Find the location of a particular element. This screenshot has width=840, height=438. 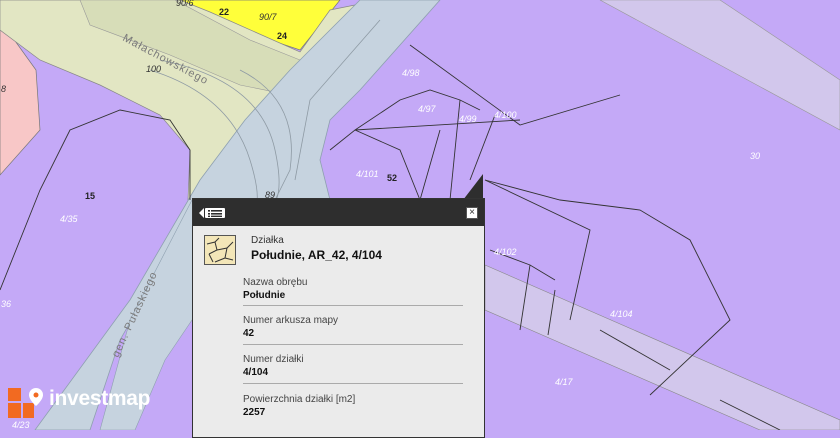

popup-pointer is located at coordinates (473, 187).